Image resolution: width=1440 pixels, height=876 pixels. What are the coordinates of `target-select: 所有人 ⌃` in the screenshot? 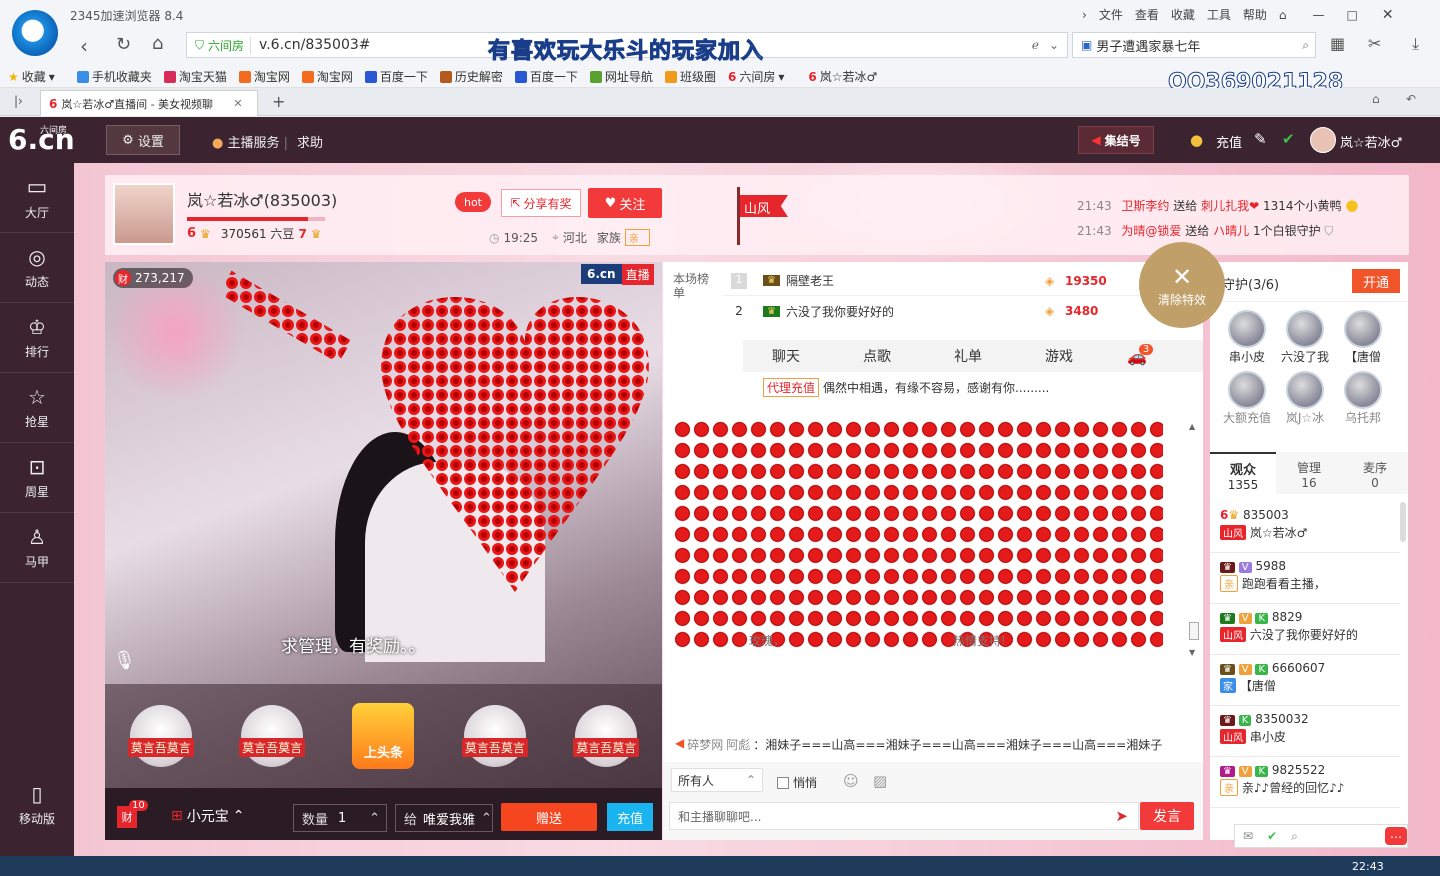 It's located at (717, 780).